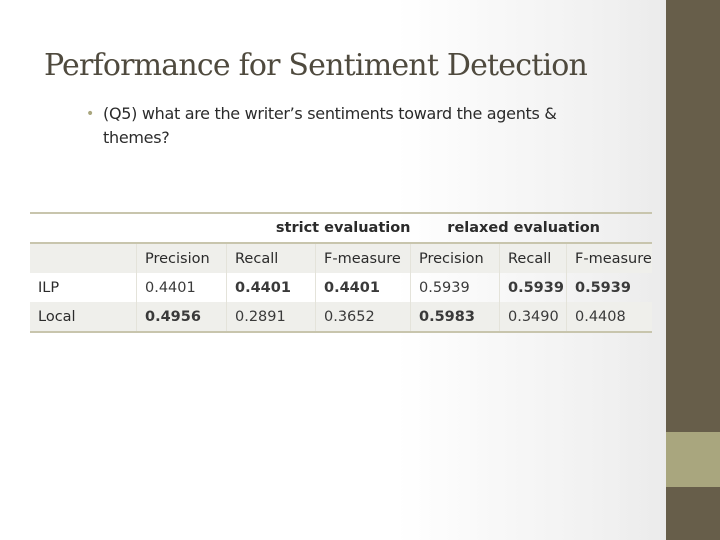 This screenshot has height=540, width=720. I want to click on table-cell: 0.3490, so click(533, 317).